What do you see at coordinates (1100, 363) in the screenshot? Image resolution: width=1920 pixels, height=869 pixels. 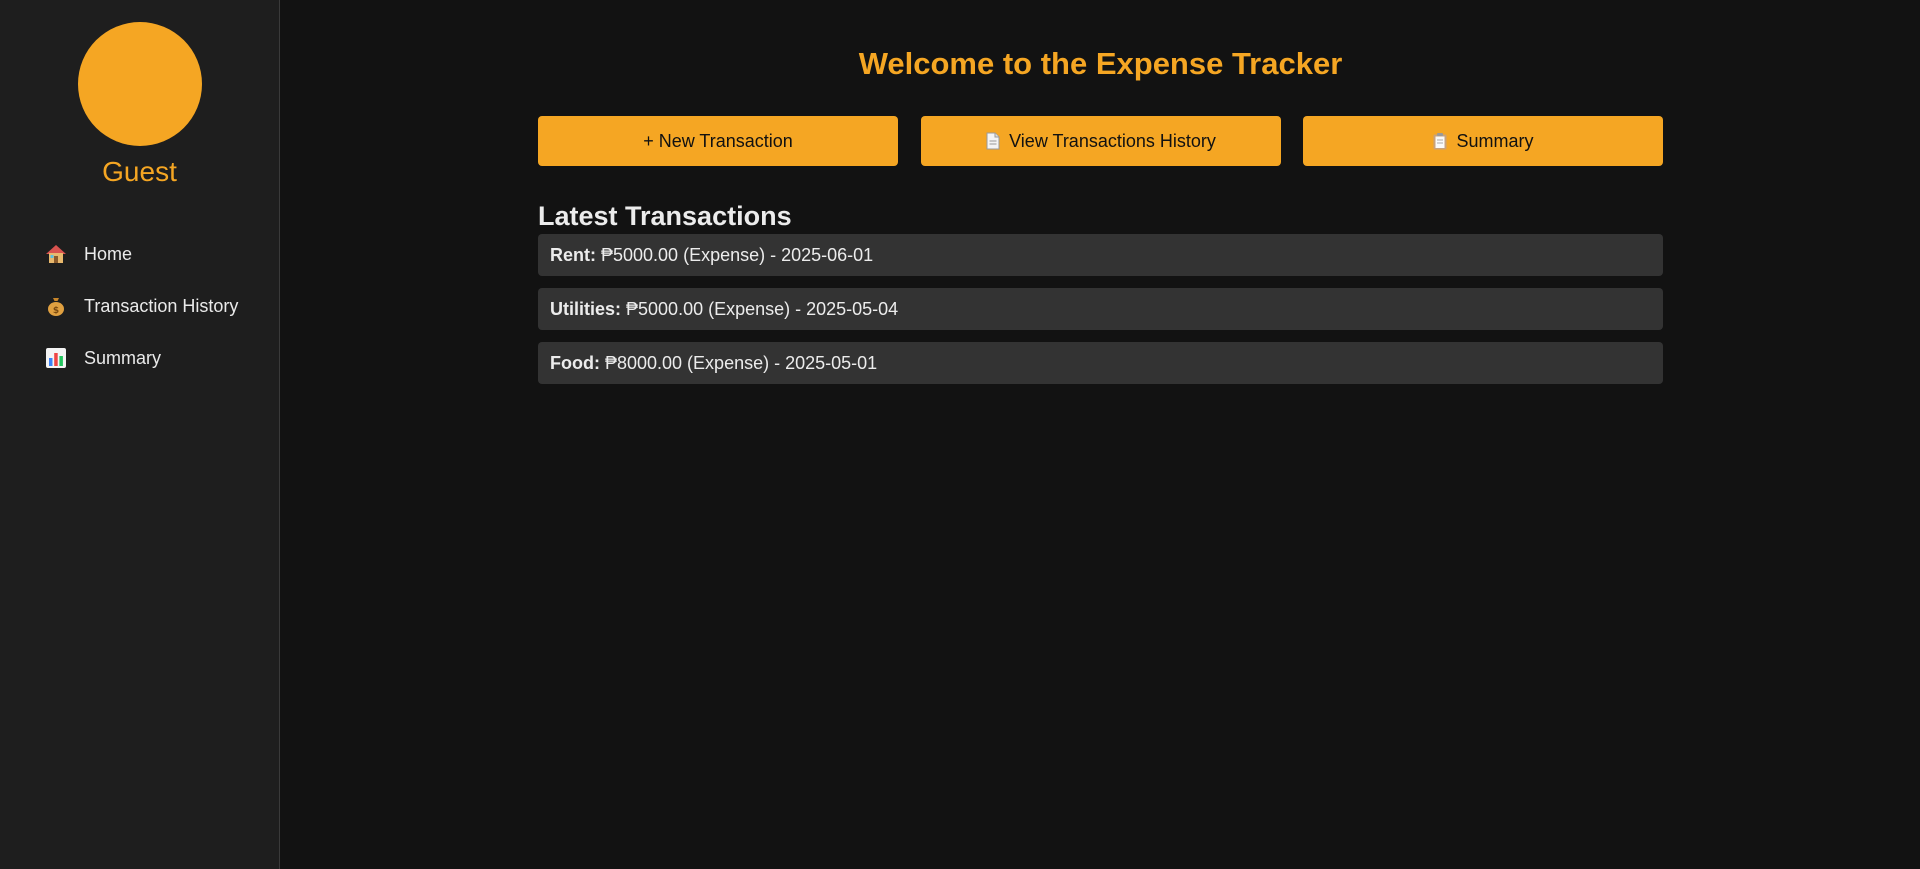 I see `transaction-item: Food: ₱8000.00 (Expense) - 2025-05-01` at bounding box center [1100, 363].